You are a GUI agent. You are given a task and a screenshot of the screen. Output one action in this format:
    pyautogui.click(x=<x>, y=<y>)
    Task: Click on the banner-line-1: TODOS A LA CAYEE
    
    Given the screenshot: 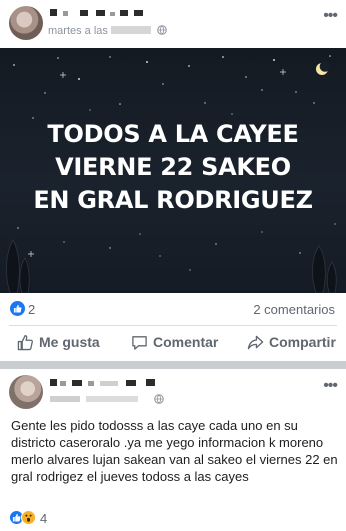 What is the action you would take?
    pyautogui.click(x=173, y=134)
    